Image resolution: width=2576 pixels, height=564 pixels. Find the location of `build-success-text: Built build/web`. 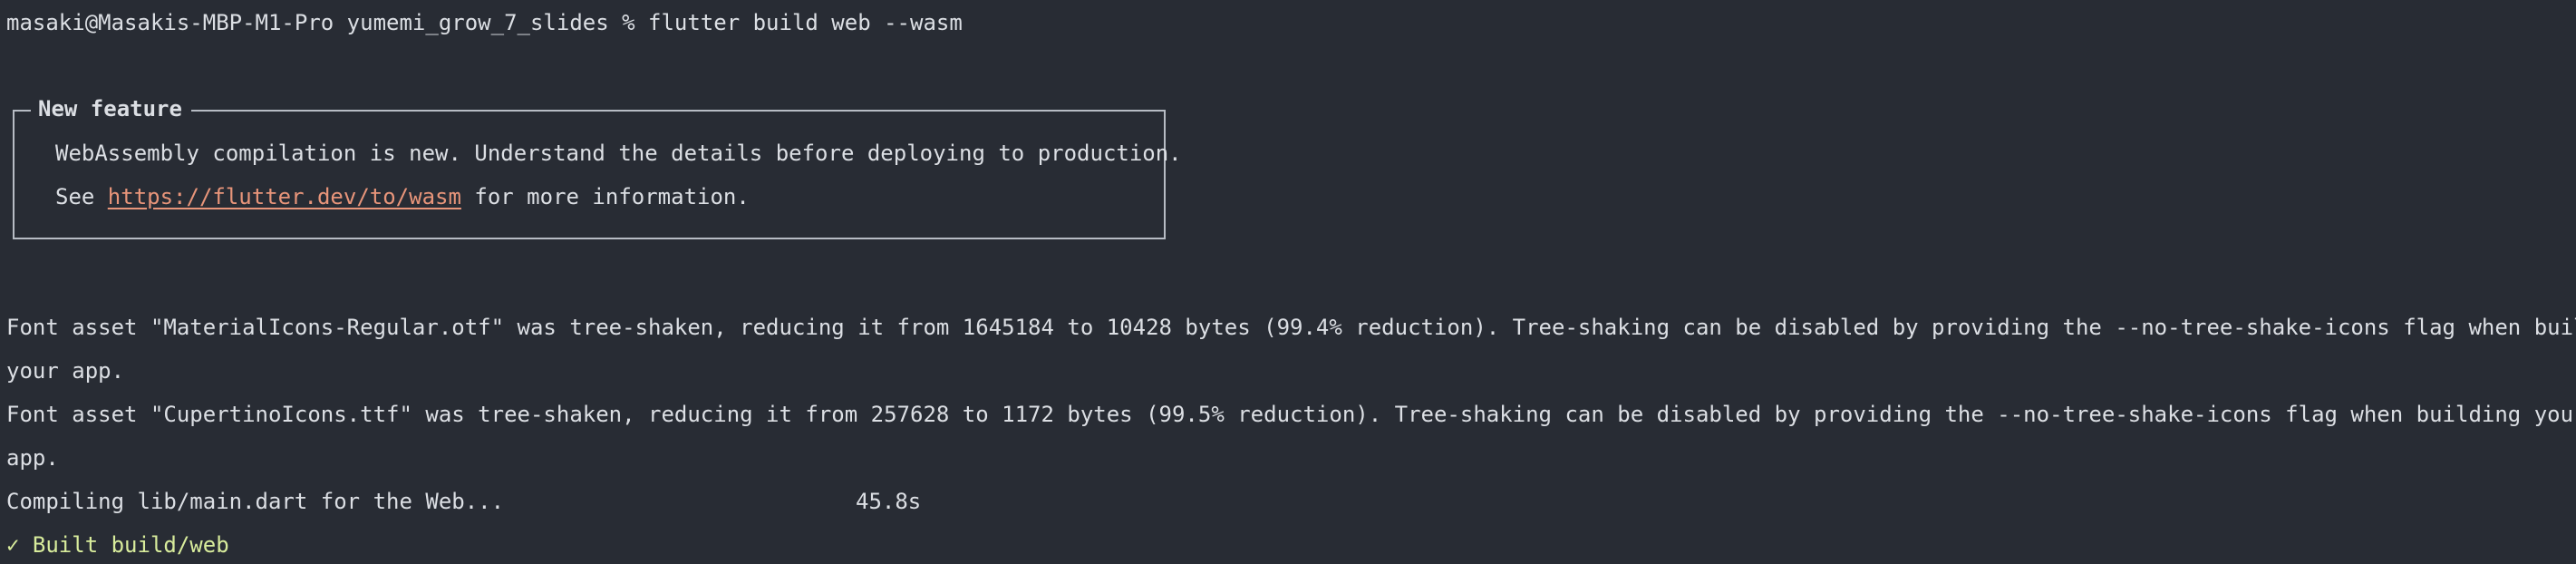

build-success-text: Built build/web is located at coordinates (130, 545).